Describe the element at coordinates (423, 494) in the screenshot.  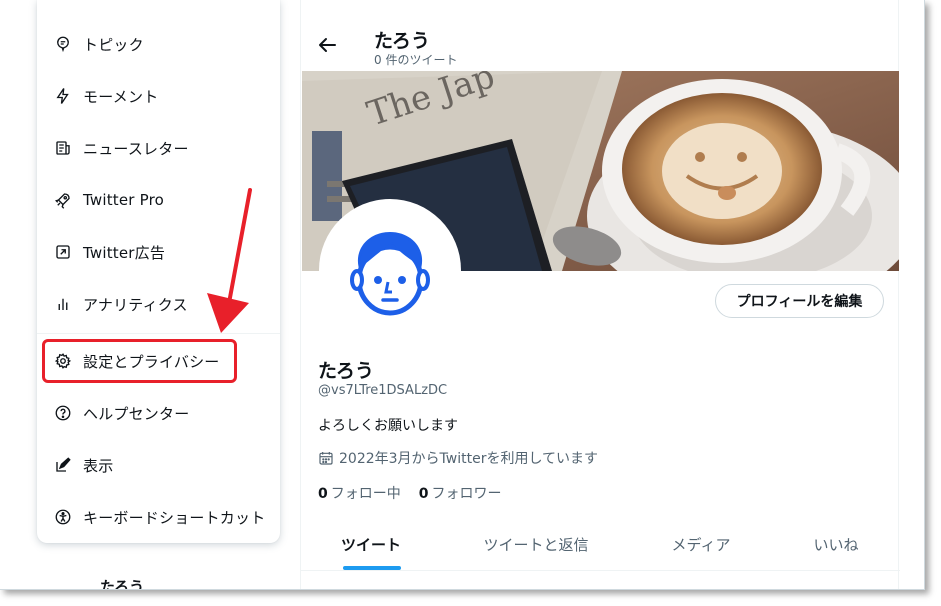
I see `followers-count: 0` at that location.